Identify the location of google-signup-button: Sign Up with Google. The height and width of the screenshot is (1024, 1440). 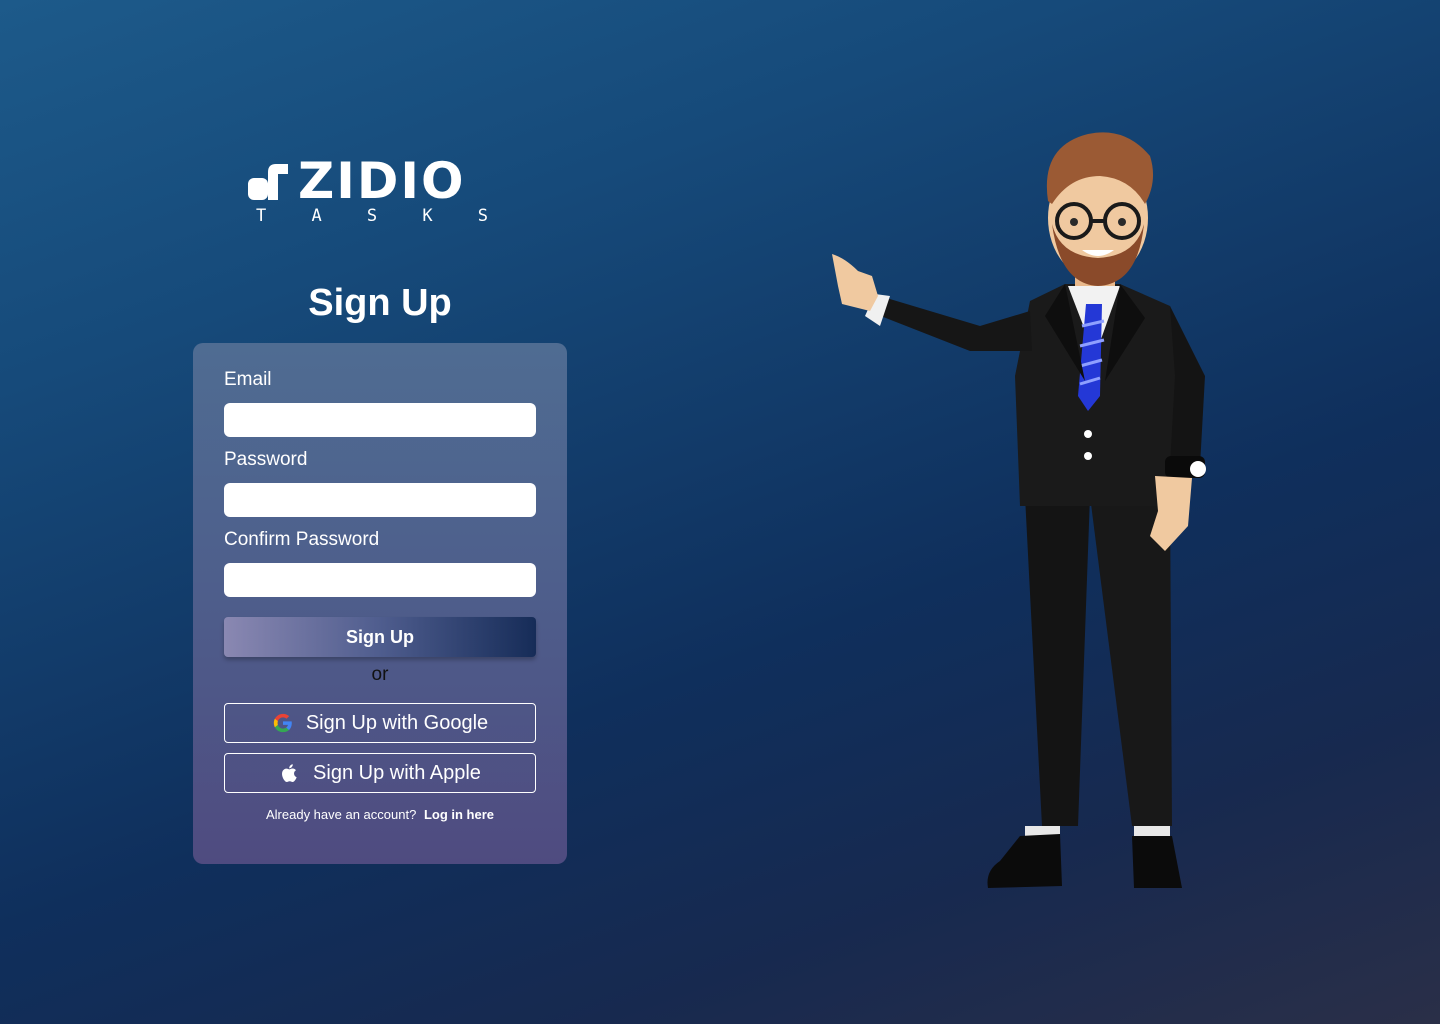
(380, 723).